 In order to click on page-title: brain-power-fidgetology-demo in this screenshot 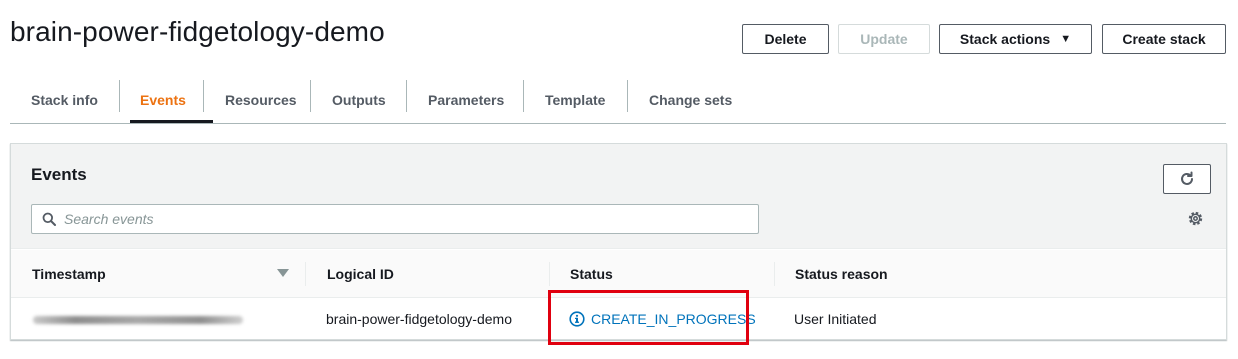, I will do `click(197, 31)`.